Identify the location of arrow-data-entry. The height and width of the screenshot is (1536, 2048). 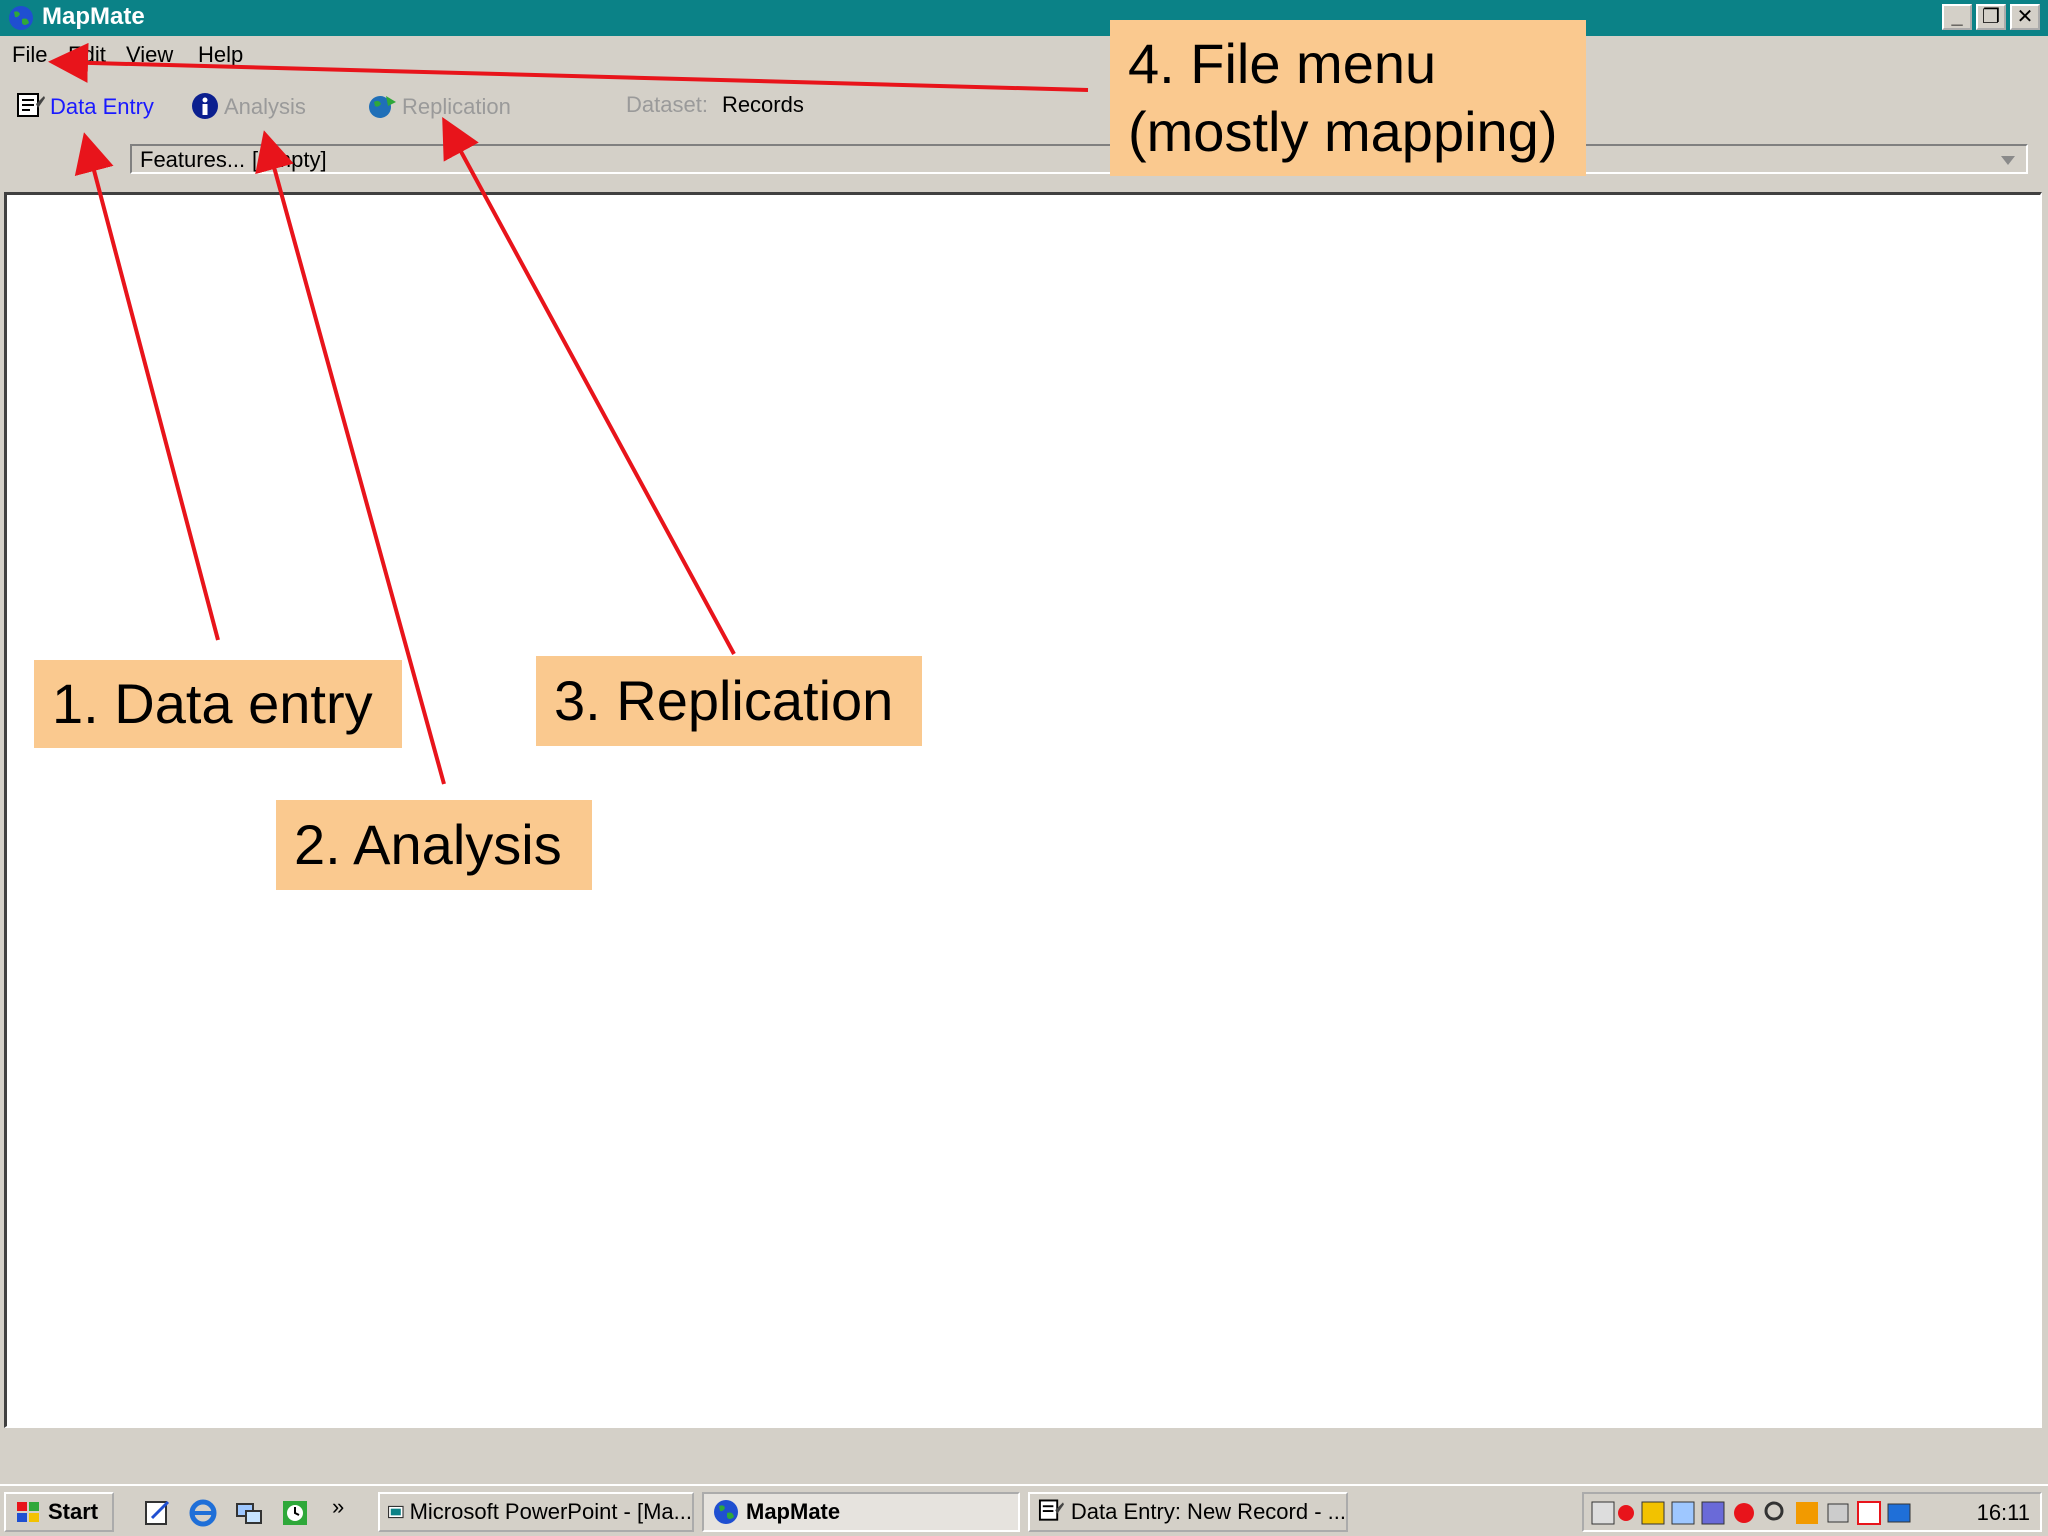
(147, 386).